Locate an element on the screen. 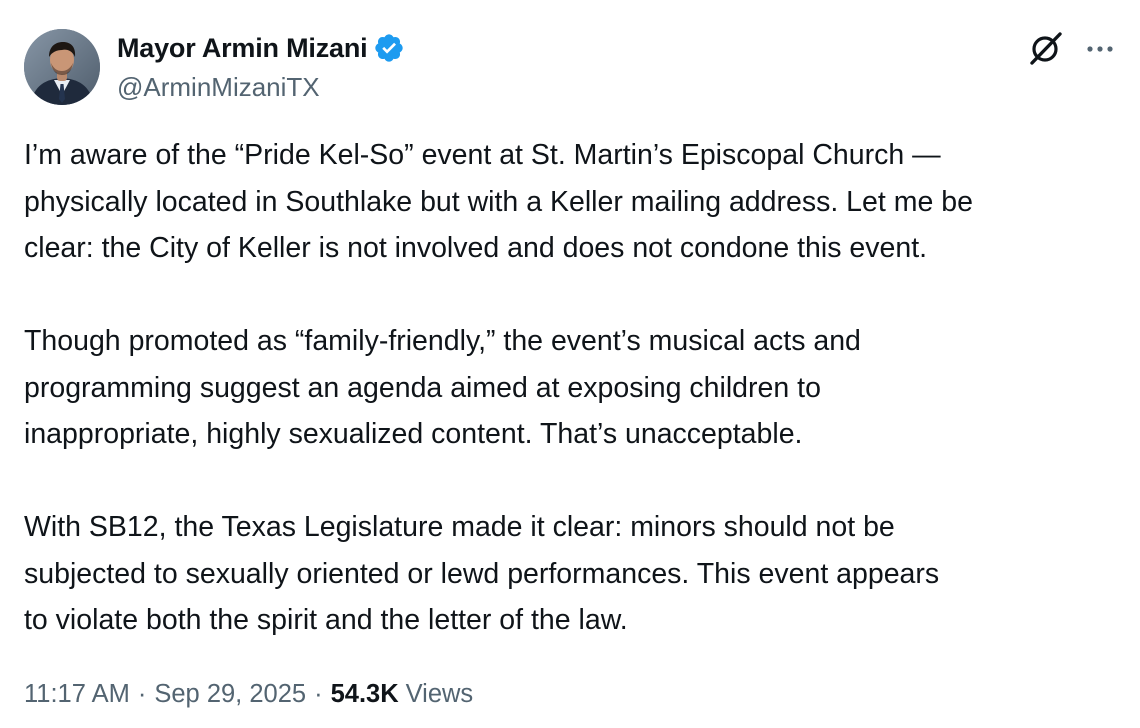 The image size is (1140, 728). author-name-row: Mayor Armin Mizani is located at coordinates (261, 48).